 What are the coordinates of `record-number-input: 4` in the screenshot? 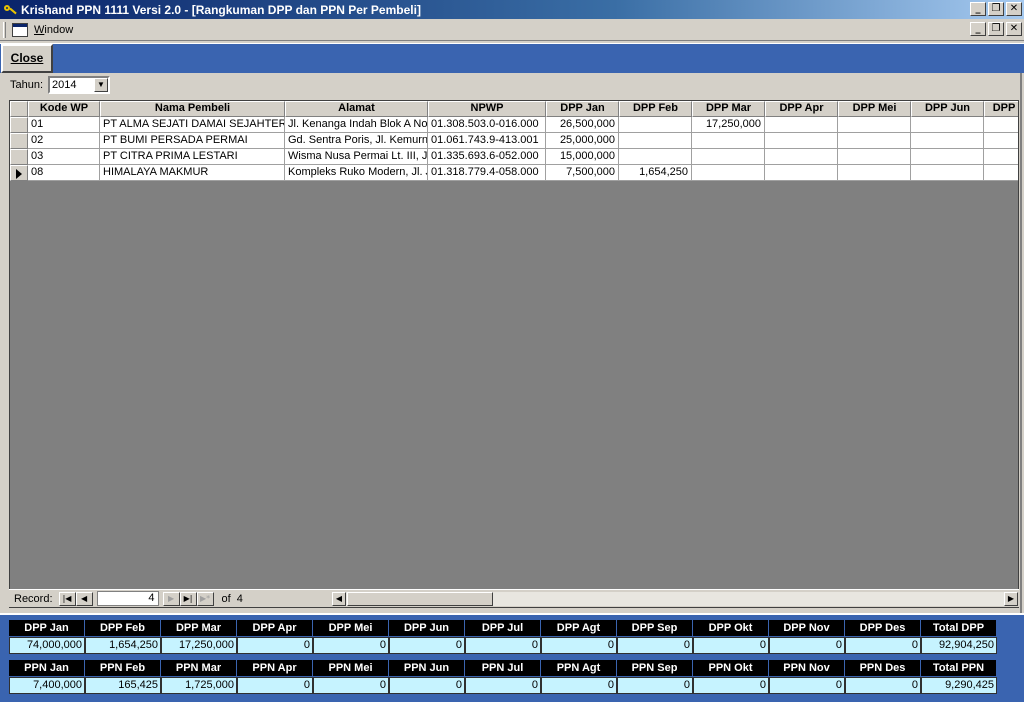 It's located at (127, 598).